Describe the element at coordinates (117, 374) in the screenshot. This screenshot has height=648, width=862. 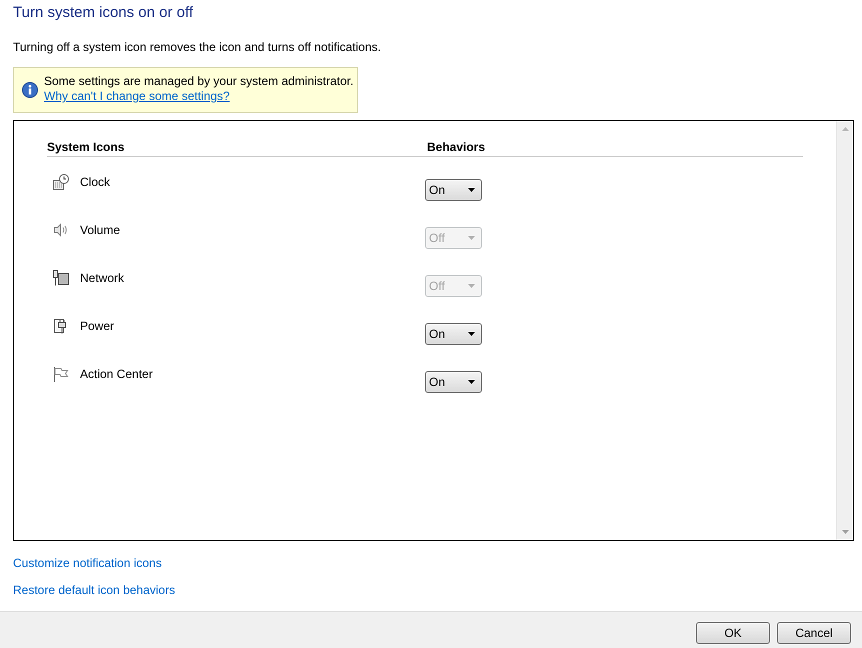
I see `icon-name: Action Center` at that location.